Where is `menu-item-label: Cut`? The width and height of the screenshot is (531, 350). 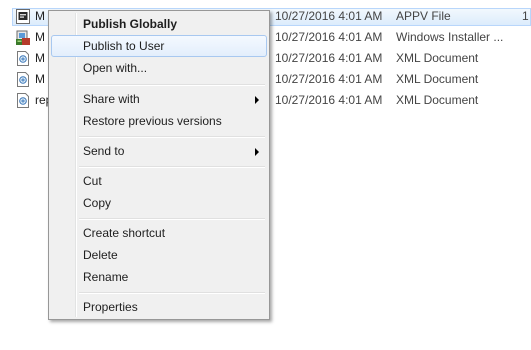
menu-item-label: Cut is located at coordinates (92, 181).